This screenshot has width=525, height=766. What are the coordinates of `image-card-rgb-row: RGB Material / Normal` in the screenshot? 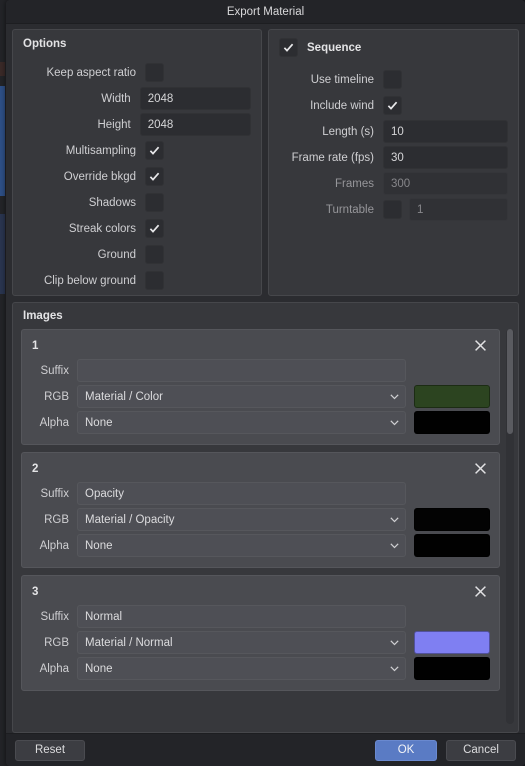 It's located at (260, 642).